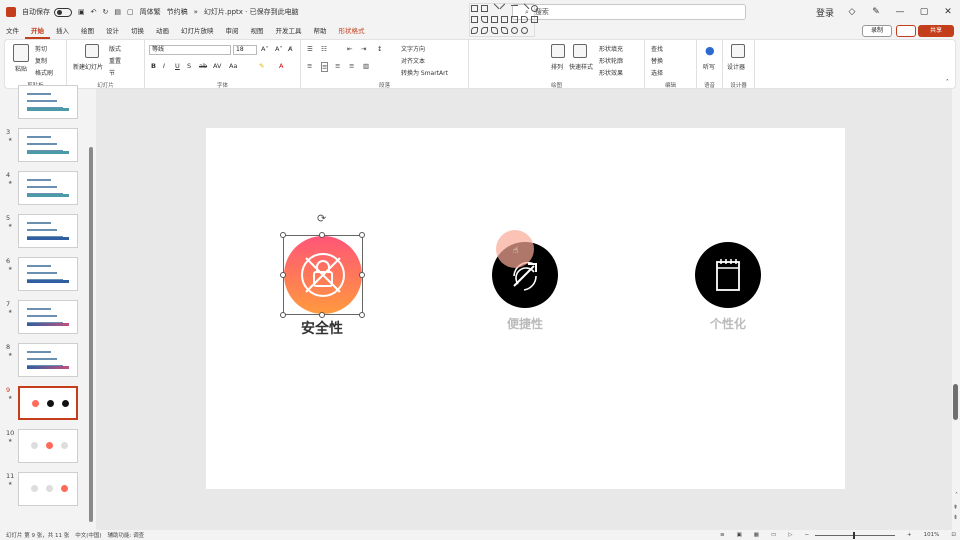  I want to click on tab-6: 动画, so click(162, 31).